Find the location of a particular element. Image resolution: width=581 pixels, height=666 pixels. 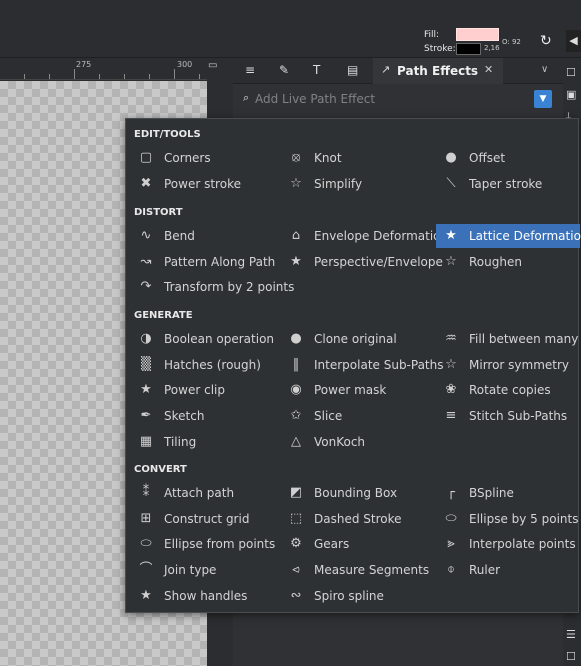

menu-item-label: Taper stroke is located at coordinates (506, 183).